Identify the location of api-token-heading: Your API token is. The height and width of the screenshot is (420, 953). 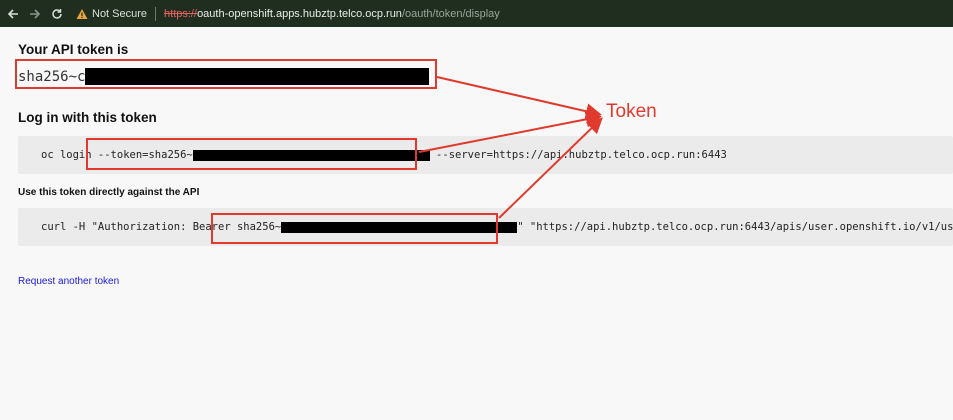
(73, 49).